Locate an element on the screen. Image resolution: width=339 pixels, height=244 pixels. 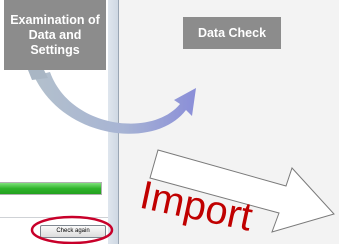
examination-label: Examination of Data and Settings is located at coordinates (55, 34).